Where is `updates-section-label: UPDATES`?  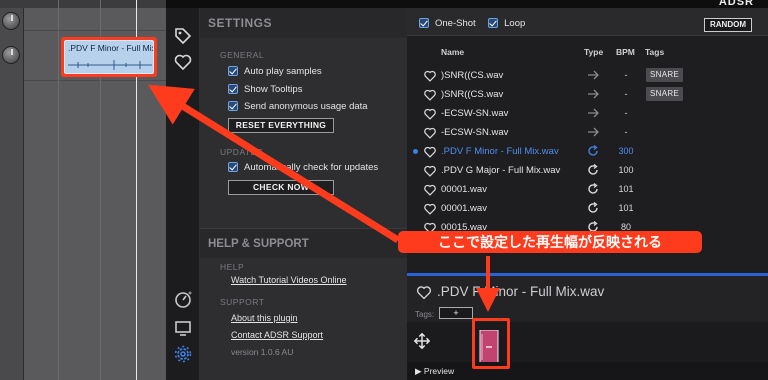 updates-section-label: UPDATES is located at coordinates (242, 152).